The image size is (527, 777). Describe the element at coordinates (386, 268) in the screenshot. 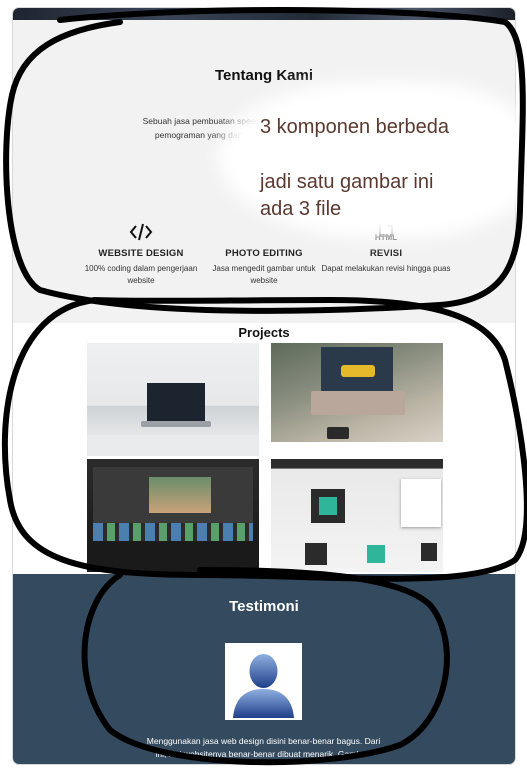

I see `service-desc: Dapat melakukan revisi hingga puas` at that location.